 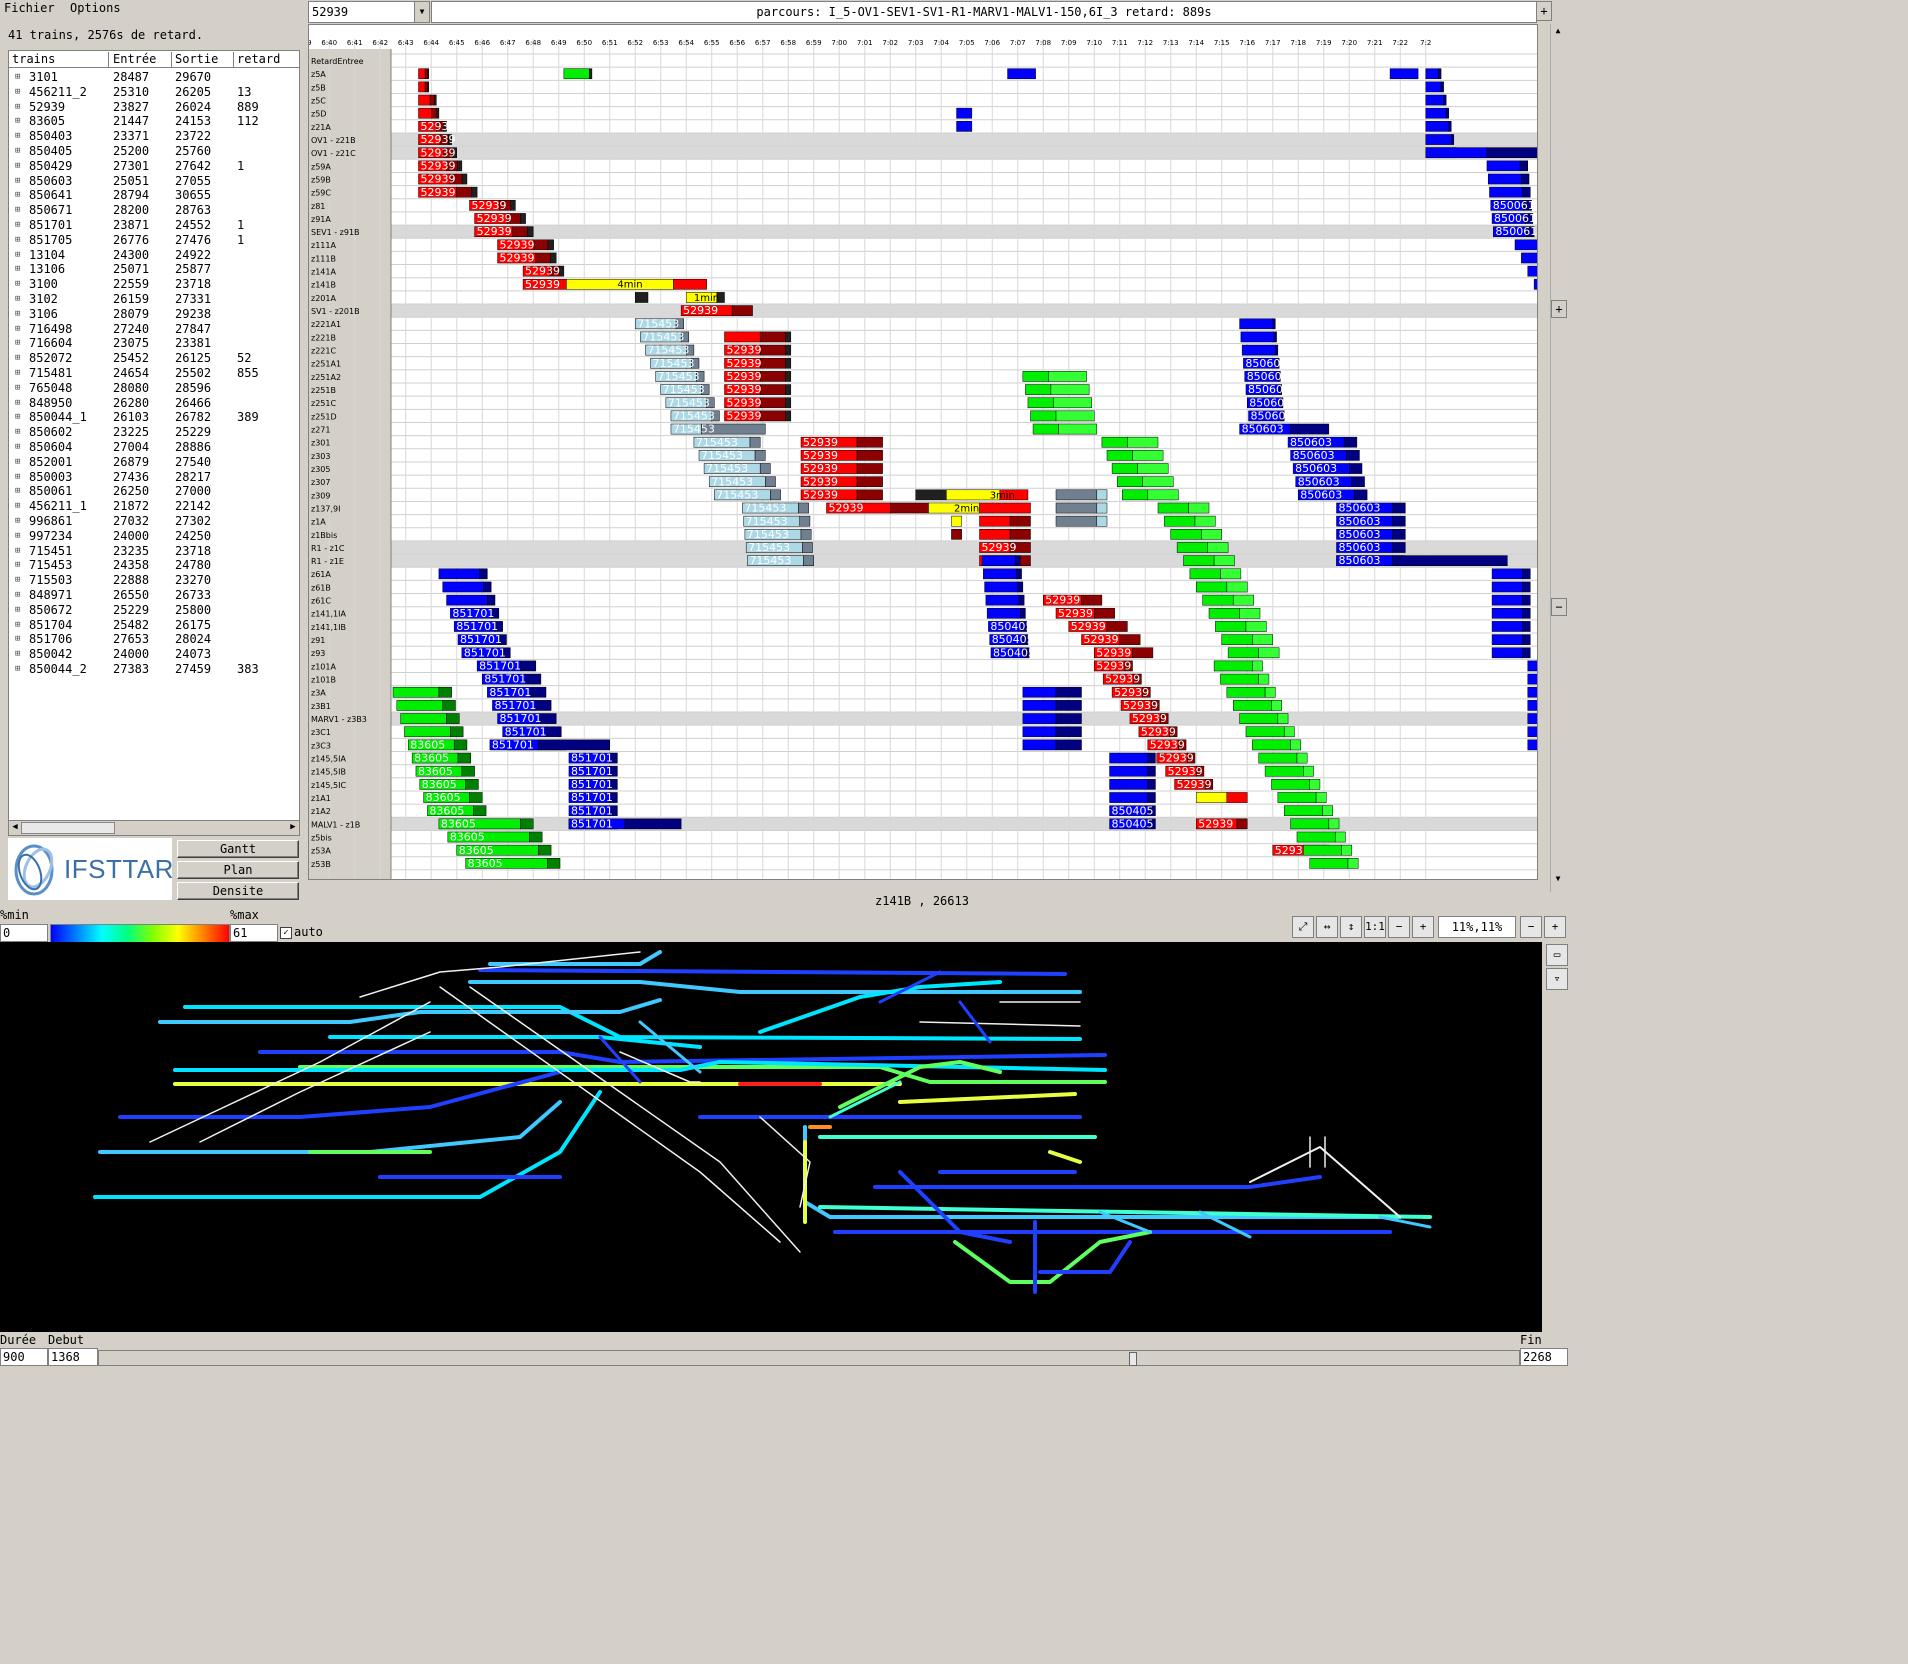 I want to click on train-row: ⊞ 456211_1 21872 22142, so click(x=154, y=506).